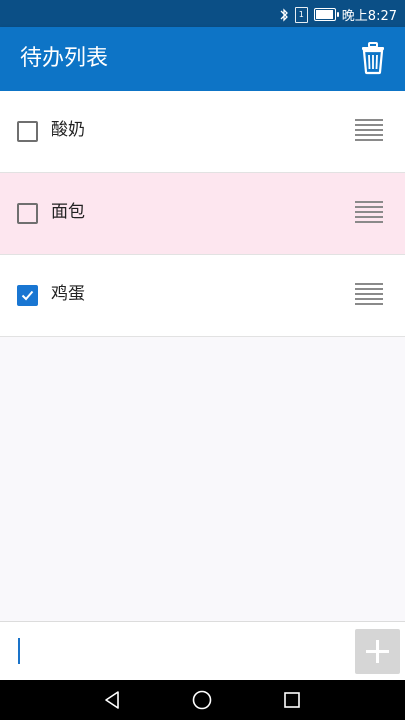 The width and height of the screenshot is (405, 720). Describe the element at coordinates (369, 16) in the screenshot. I see `status-time: 晚上8:27` at that location.